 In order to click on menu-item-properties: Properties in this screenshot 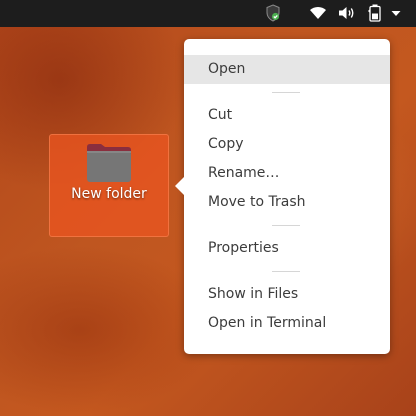, I will do `click(287, 248)`.